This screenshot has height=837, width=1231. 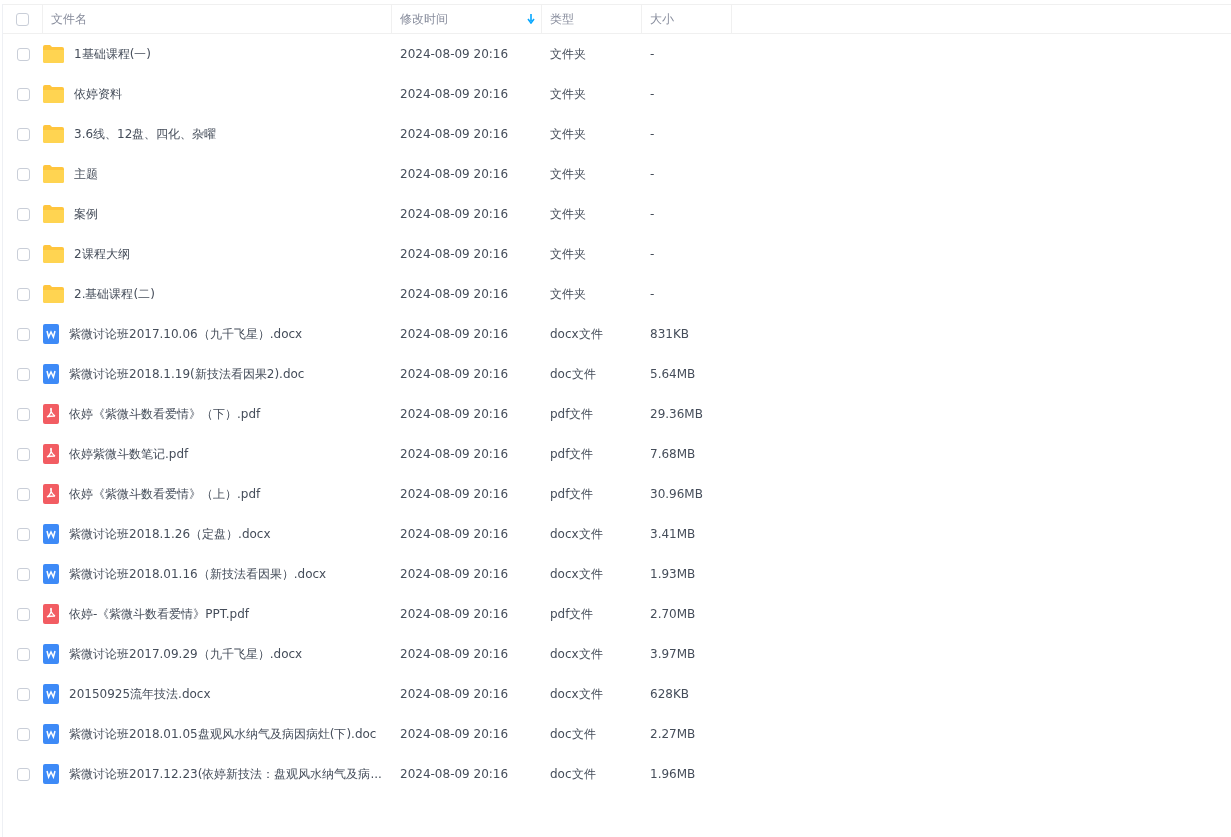 What do you see at coordinates (22, 19) in the screenshot?
I see `select-all-checkbox` at bounding box center [22, 19].